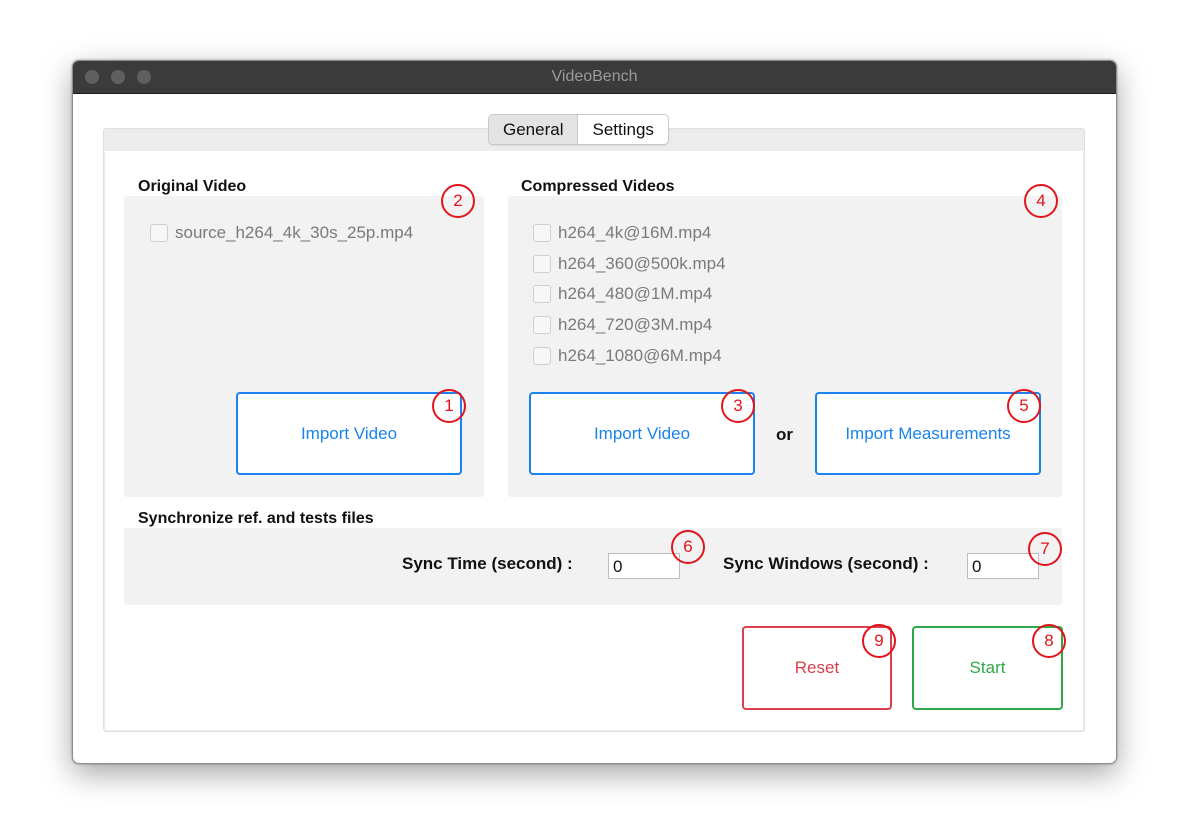 The image size is (1196, 831). What do you see at coordinates (635, 293) in the screenshot?
I see `file-name: h264_480@1M.mp4` at bounding box center [635, 293].